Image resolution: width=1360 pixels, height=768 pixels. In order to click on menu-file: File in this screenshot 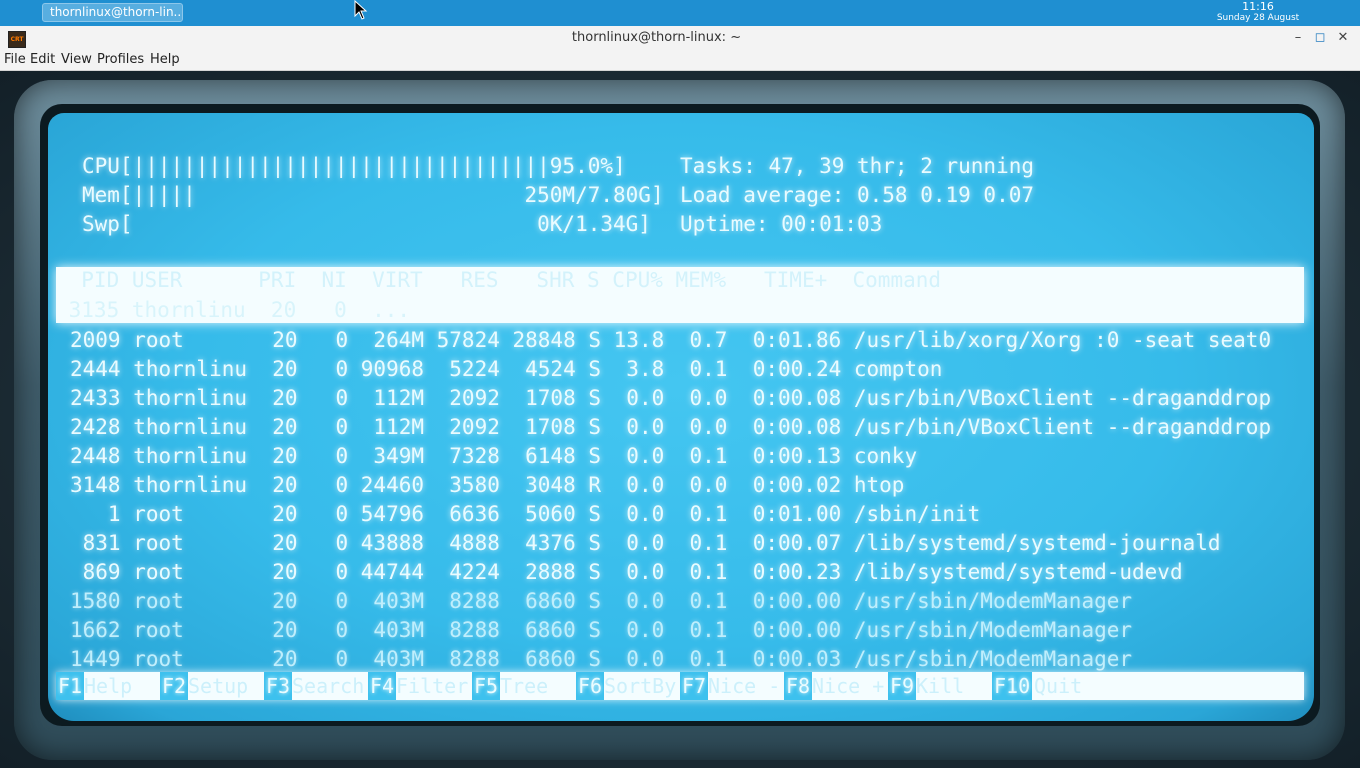, I will do `click(15, 60)`.